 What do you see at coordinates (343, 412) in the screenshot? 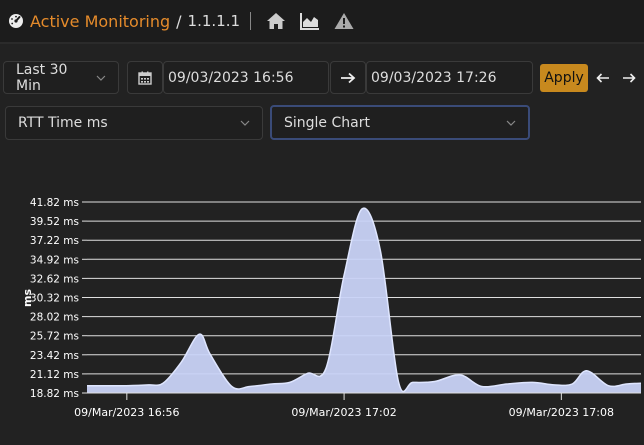
I see `x-tick-label: 09/Mar/2023 17:02` at bounding box center [343, 412].